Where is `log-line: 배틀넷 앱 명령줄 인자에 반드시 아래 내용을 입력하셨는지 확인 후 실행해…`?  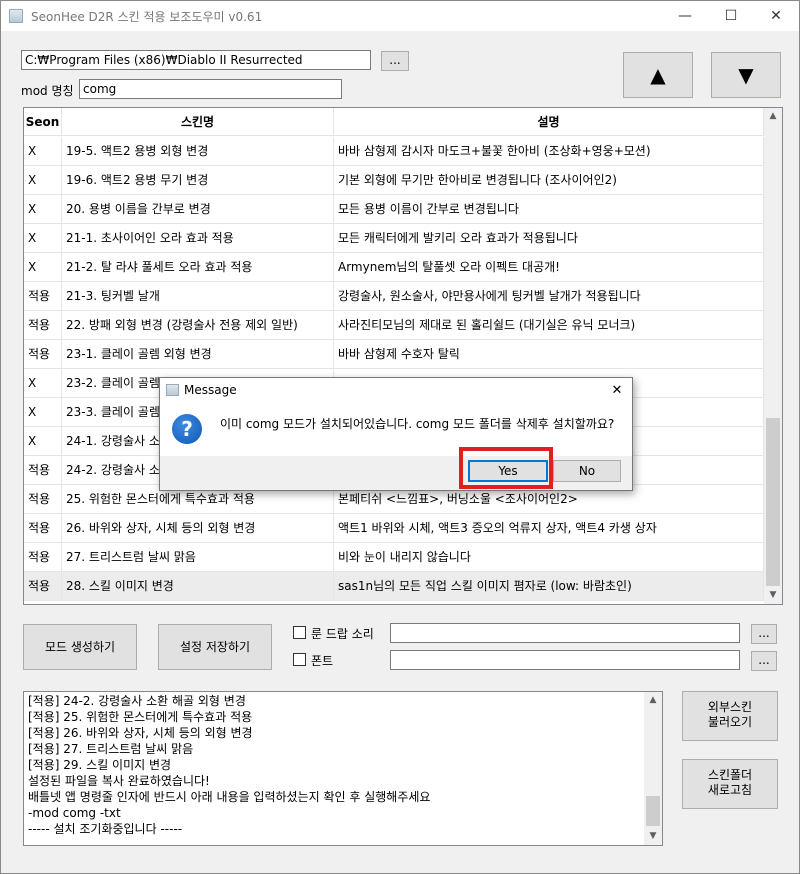 log-line: 배틀넷 앱 명령줄 인자에 반드시 아래 내용을 입력하셨는지 확인 후 실행해… is located at coordinates (229, 797).